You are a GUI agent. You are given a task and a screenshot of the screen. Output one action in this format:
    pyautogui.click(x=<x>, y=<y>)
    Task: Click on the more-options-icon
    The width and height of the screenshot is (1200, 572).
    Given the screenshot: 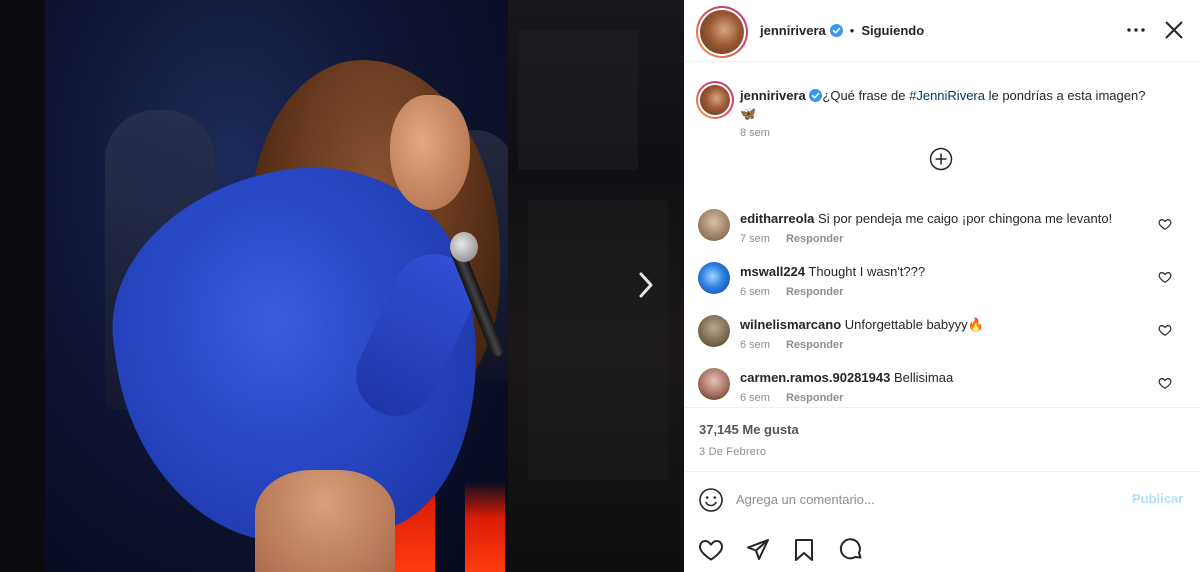 What is the action you would take?
    pyautogui.click(x=1136, y=30)
    